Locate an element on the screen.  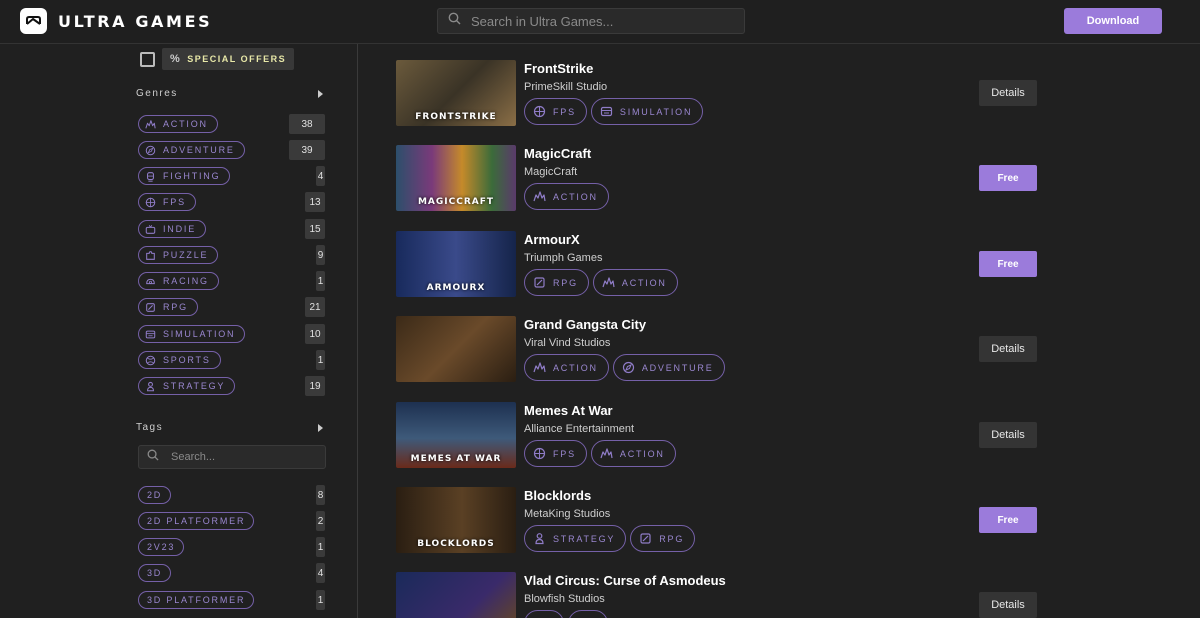
game-genre-tag: STRATEGY is located at coordinates (575, 538).